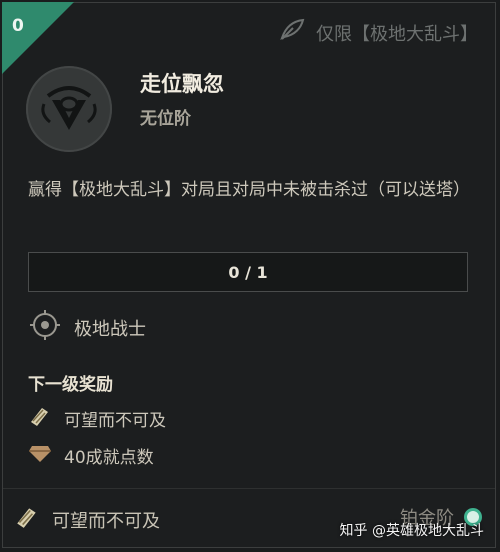  I want to click on reward-item: 40成就点数, so click(91, 455).